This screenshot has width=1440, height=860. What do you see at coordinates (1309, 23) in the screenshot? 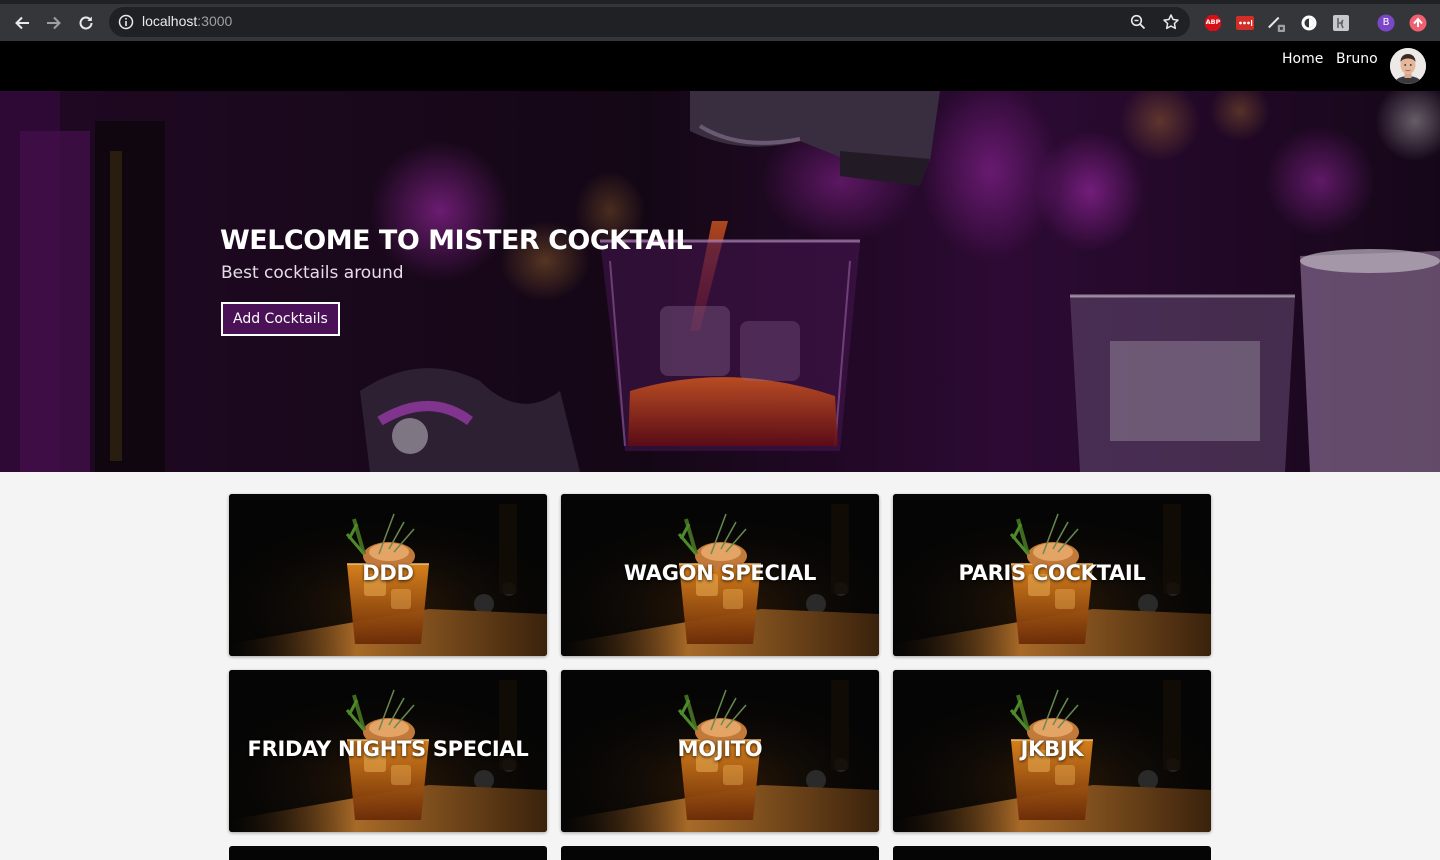
I see `dark-reader-extension-icon` at bounding box center [1309, 23].